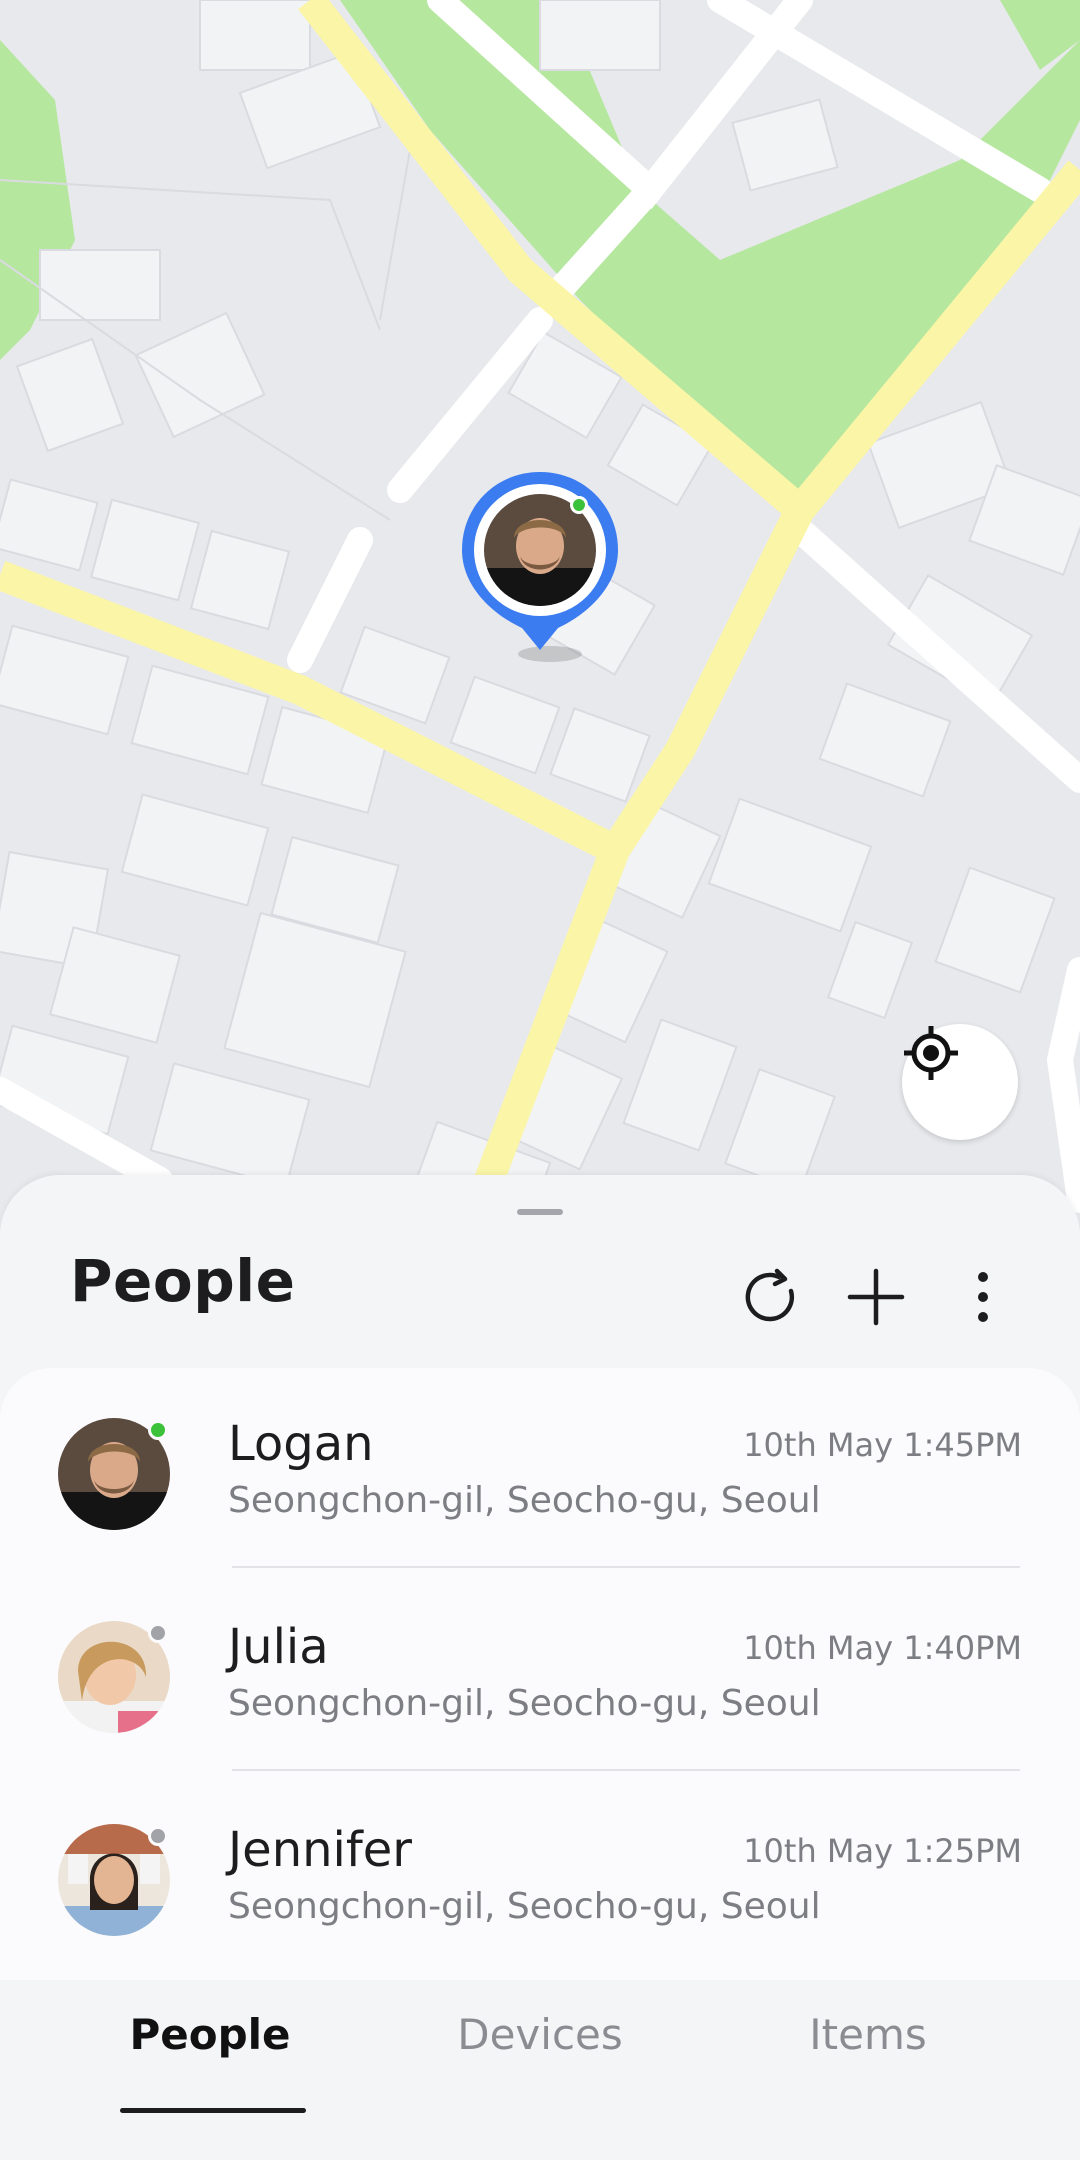 The image size is (1080, 2160). Describe the element at coordinates (183, 1281) in the screenshot. I see `sheet-title: People` at that location.